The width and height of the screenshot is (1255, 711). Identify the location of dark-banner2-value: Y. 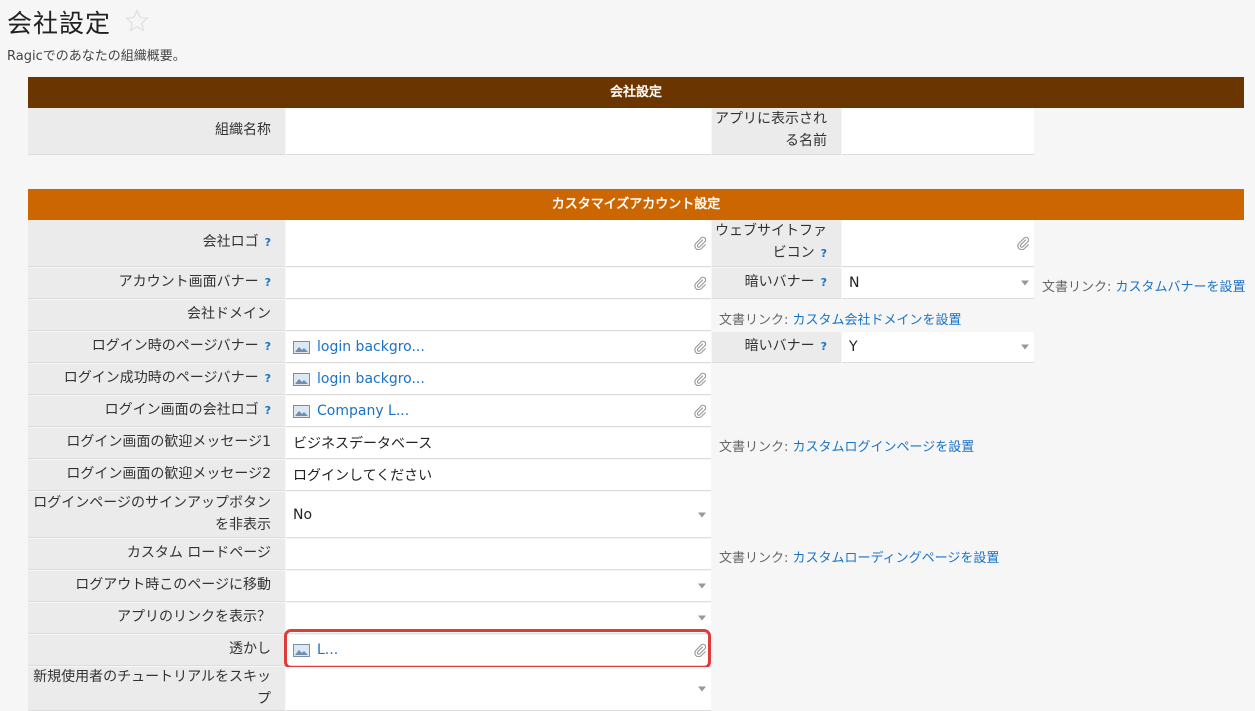
(853, 347).